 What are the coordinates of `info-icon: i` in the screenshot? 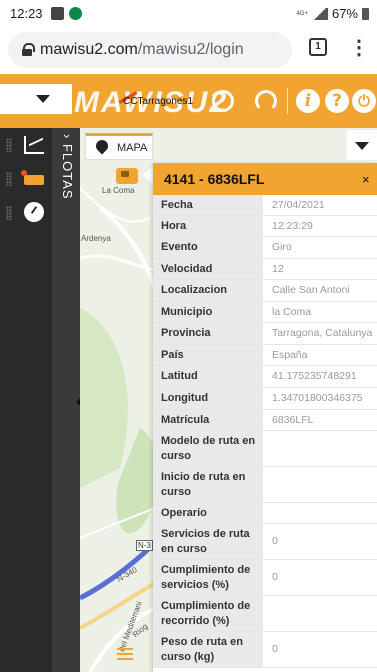 It's located at (308, 101).